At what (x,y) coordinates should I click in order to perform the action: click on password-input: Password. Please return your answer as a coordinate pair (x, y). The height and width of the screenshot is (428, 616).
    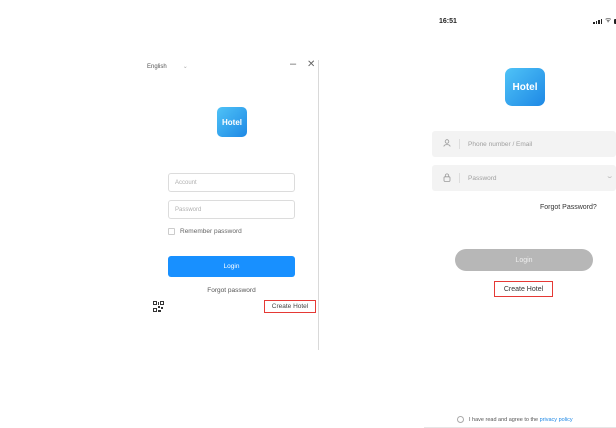
    Looking at the image, I should click on (231, 209).